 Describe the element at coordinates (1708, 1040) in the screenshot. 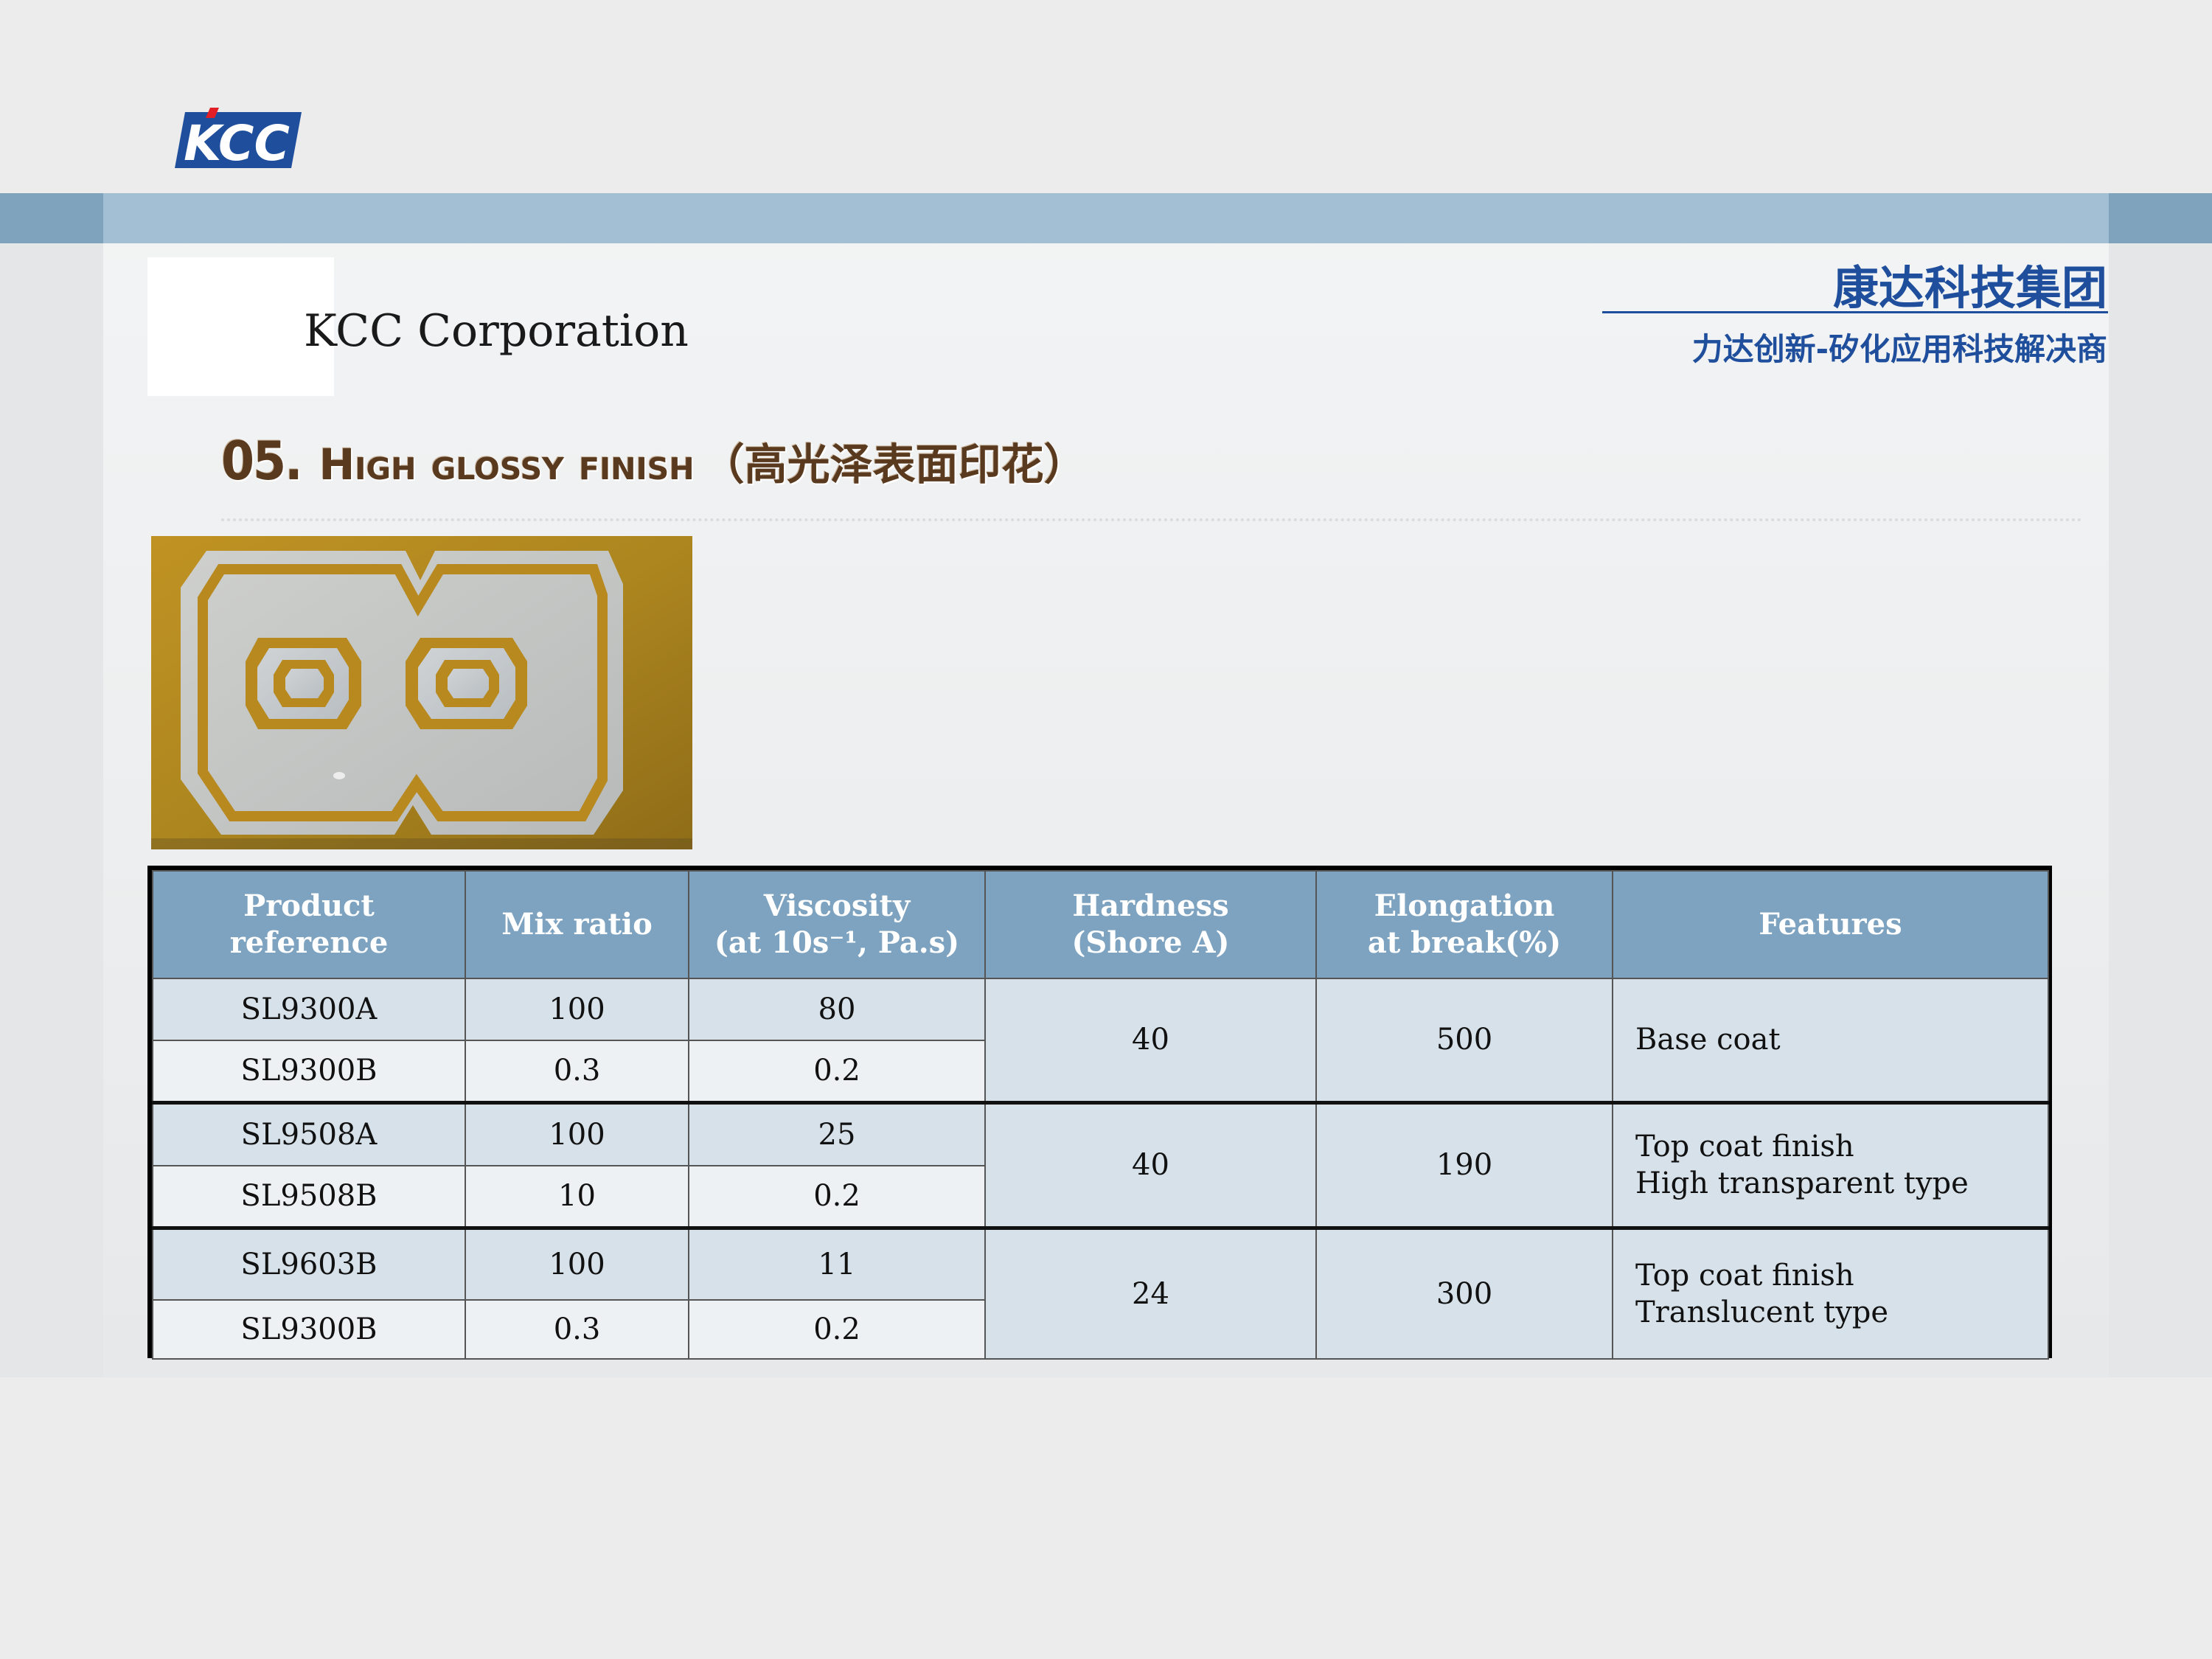

I see `feature-line: Base coat` at that location.